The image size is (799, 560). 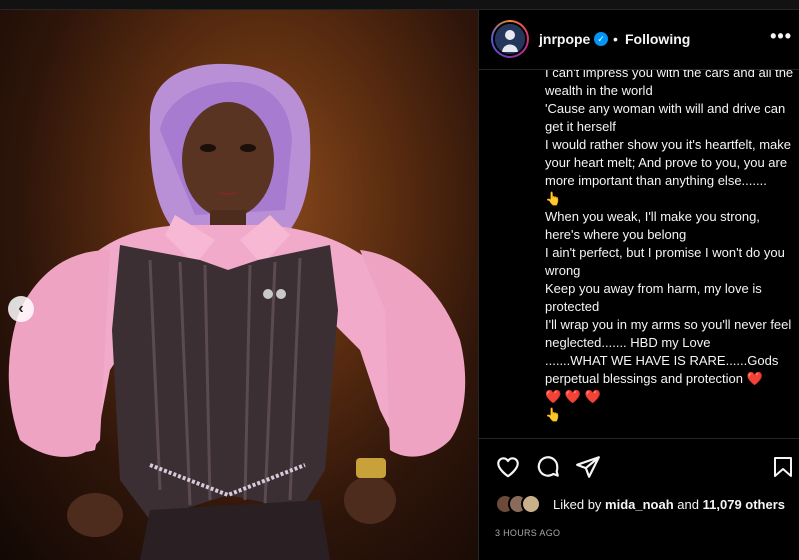 What do you see at coordinates (577, 504) in the screenshot?
I see `likes-prefix: Liked by` at bounding box center [577, 504].